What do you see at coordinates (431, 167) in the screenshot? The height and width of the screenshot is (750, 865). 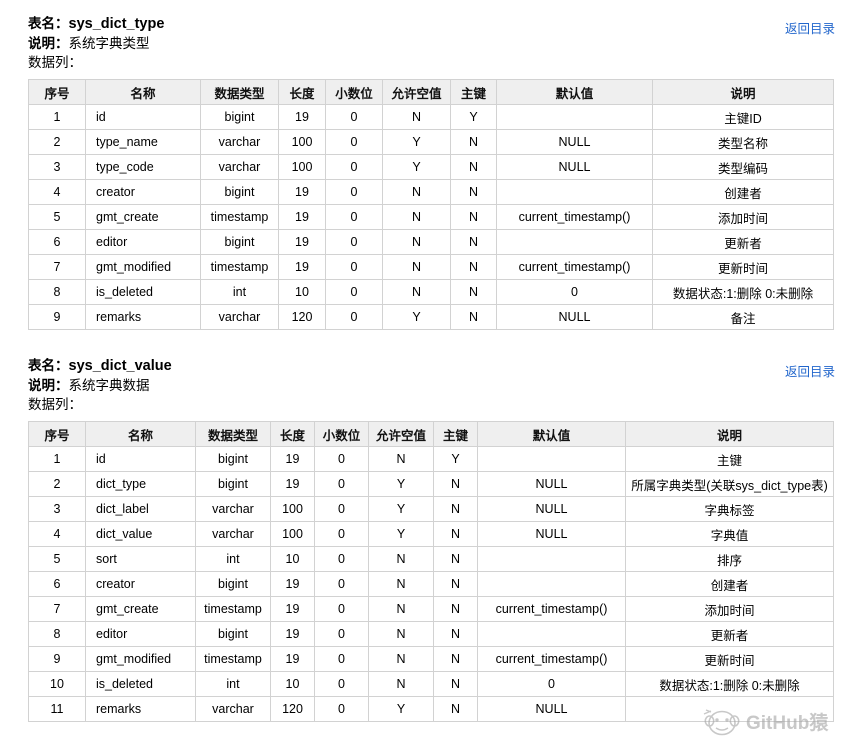 I see `table-row: 3 type_code varchar 100 0 Y N NULL 类型编码` at bounding box center [431, 167].